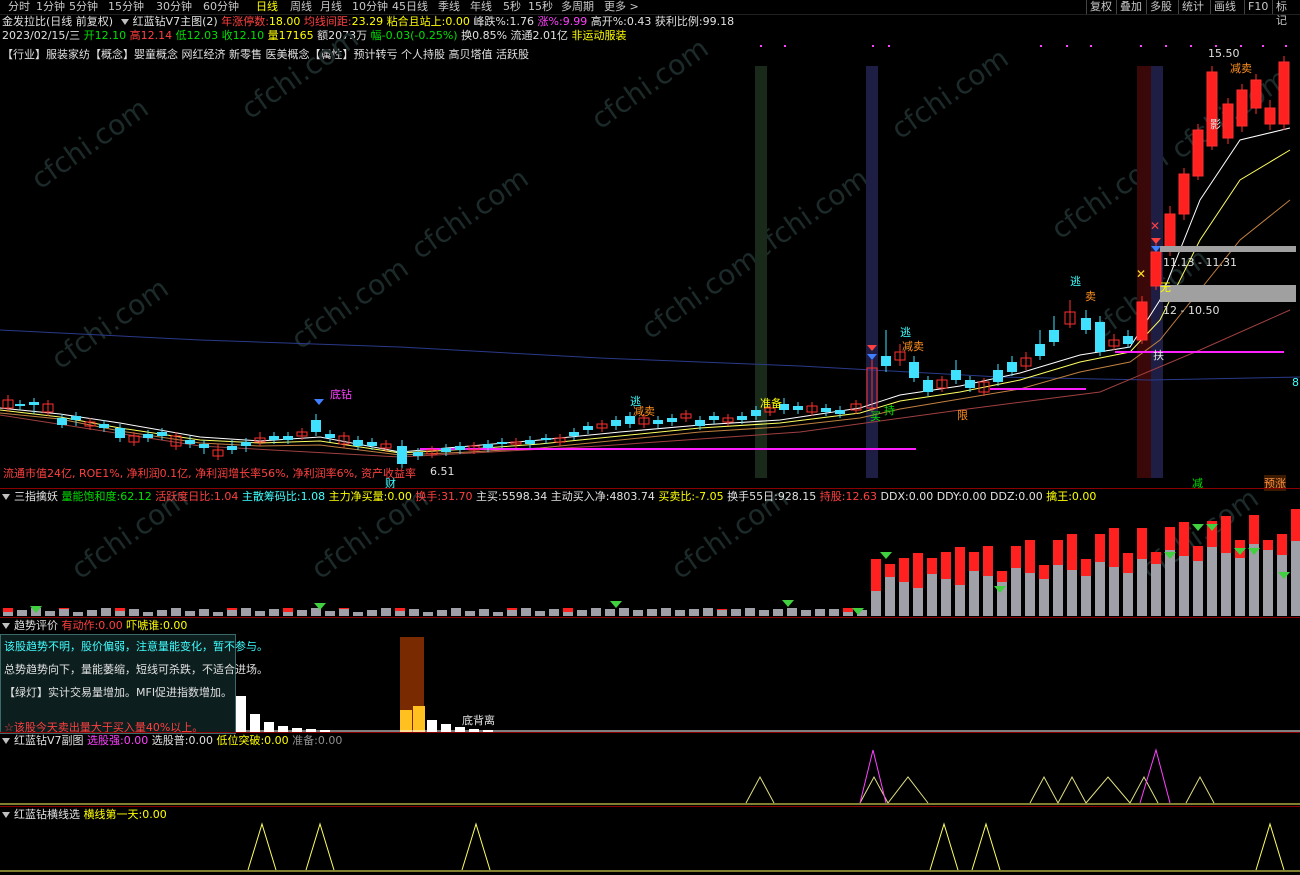 The image size is (1300, 875). What do you see at coordinates (649, 83) in the screenshot?
I see `watermark-3: cfchi.com` at bounding box center [649, 83].